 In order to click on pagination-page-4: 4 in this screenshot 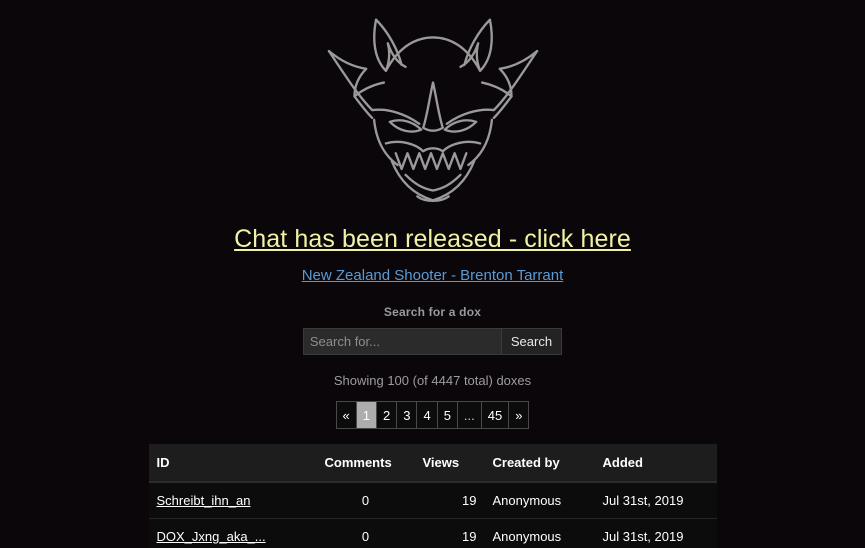, I will do `click(427, 415)`.